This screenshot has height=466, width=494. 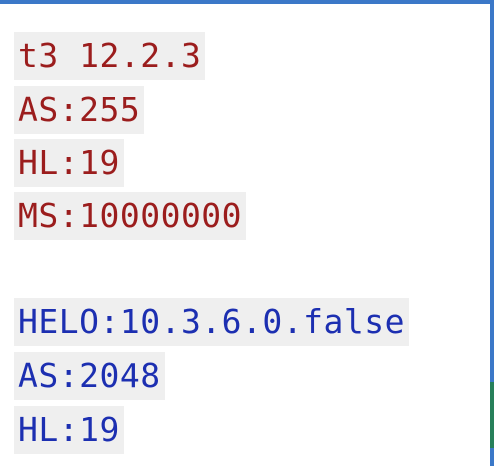 What do you see at coordinates (211, 322) in the screenshot?
I see `response-2-line-1: HELO:10.3.6.0.false` at bounding box center [211, 322].